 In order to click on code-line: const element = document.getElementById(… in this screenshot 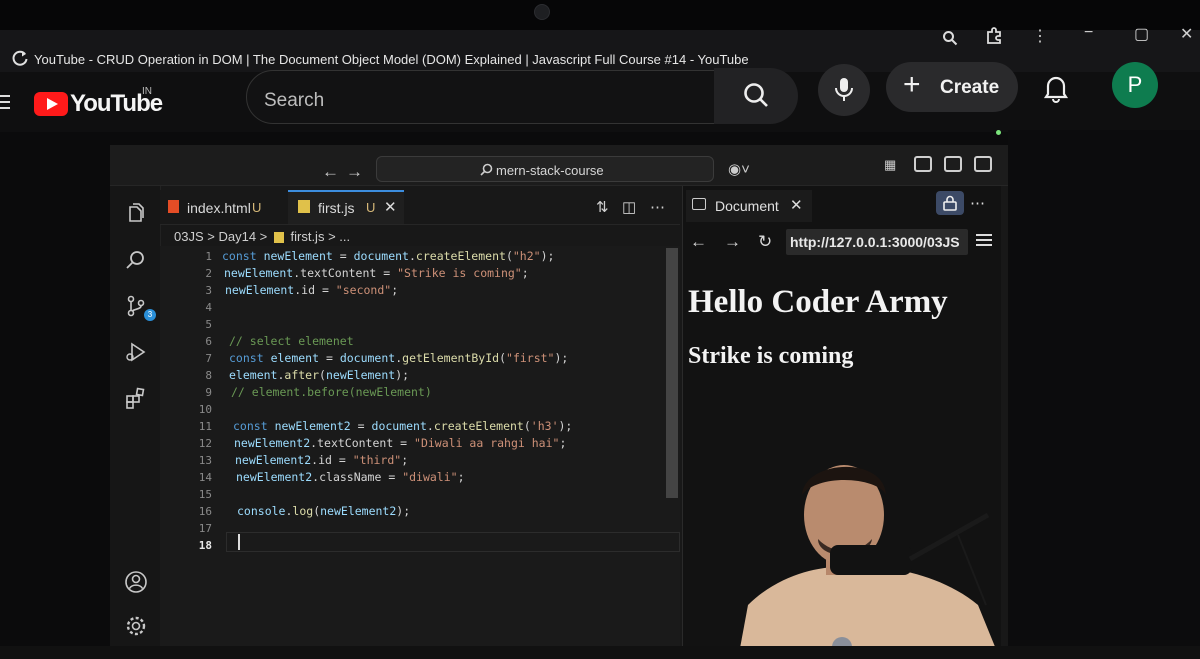, I will do `click(399, 358)`.